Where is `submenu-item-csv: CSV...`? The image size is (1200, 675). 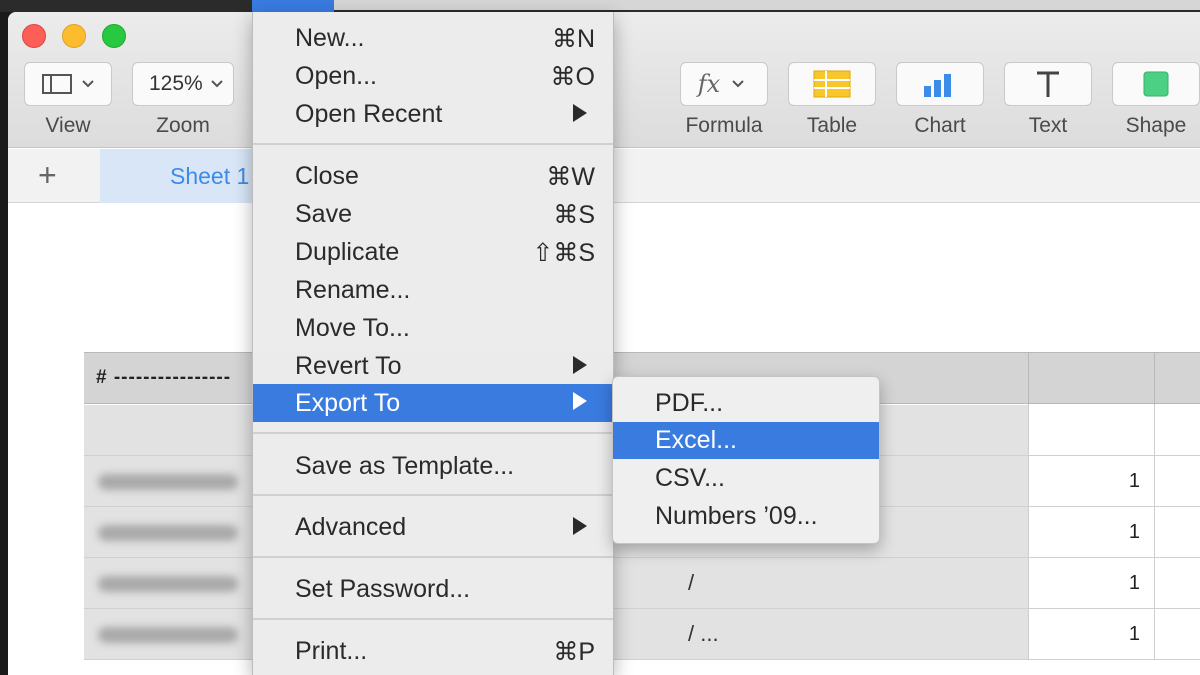 submenu-item-csv: CSV... is located at coordinates (746, 478).